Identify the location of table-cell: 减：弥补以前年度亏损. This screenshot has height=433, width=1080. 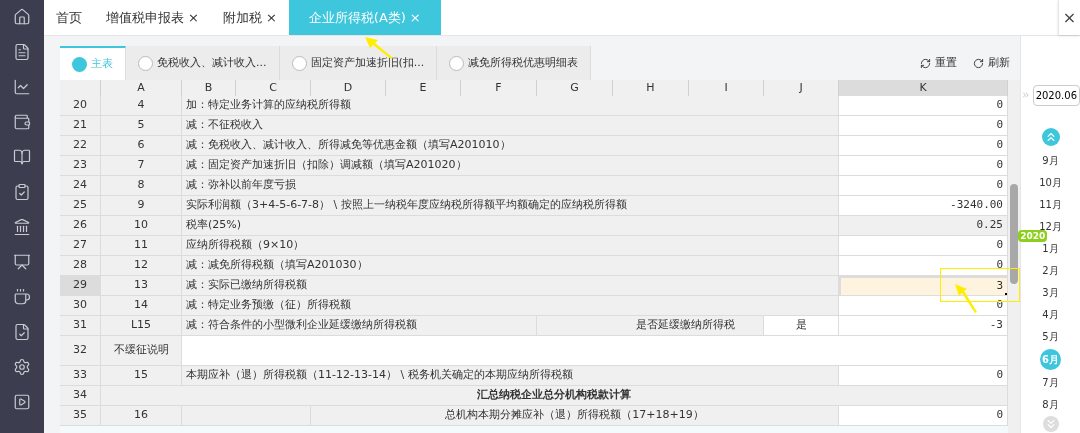
(510, 186).